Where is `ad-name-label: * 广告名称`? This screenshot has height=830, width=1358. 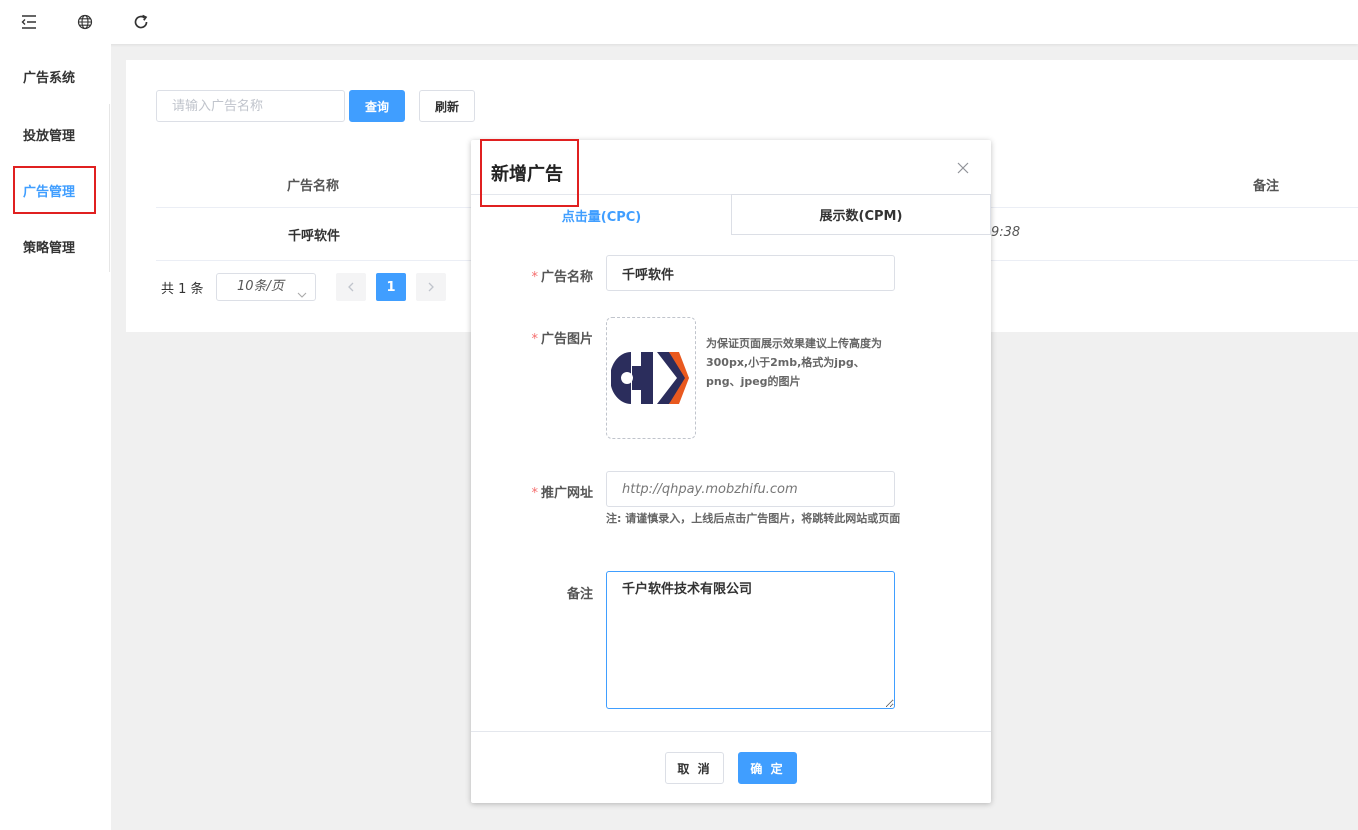 ad-name-label: * 广告名称 is located at coordinates (543, 275).